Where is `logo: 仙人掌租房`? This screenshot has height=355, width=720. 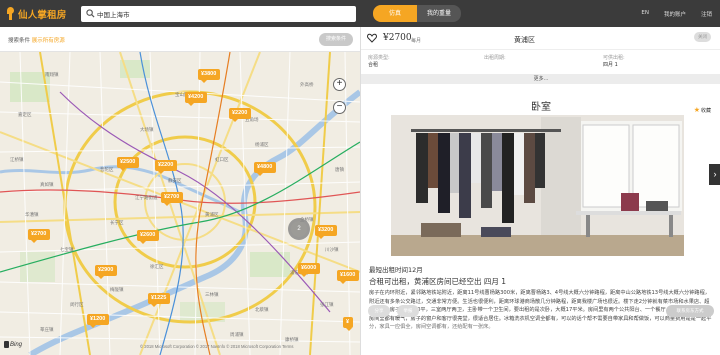
logo: 仙人掌租房 is located at coordinates (36, 13).